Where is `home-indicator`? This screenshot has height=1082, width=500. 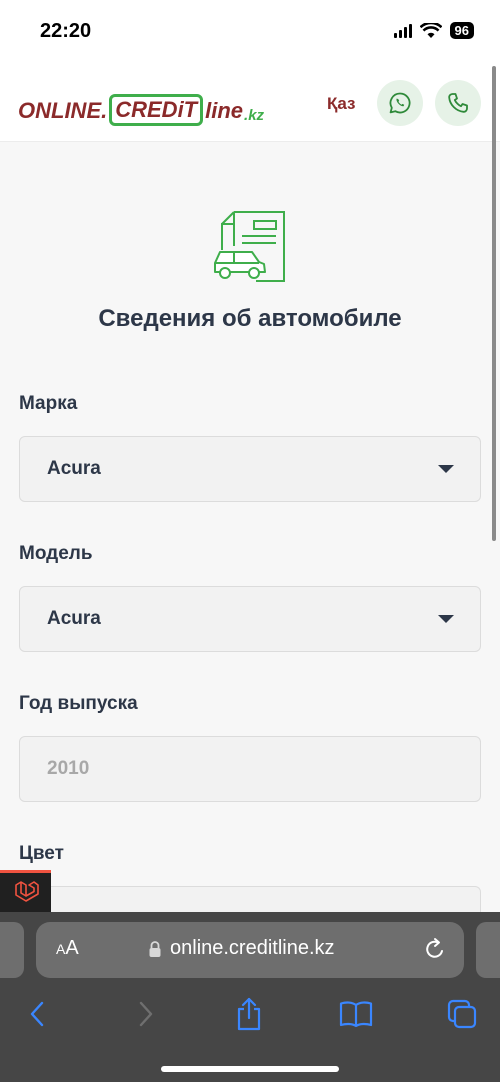
home-indicator is located at coordinates (250, 1069).